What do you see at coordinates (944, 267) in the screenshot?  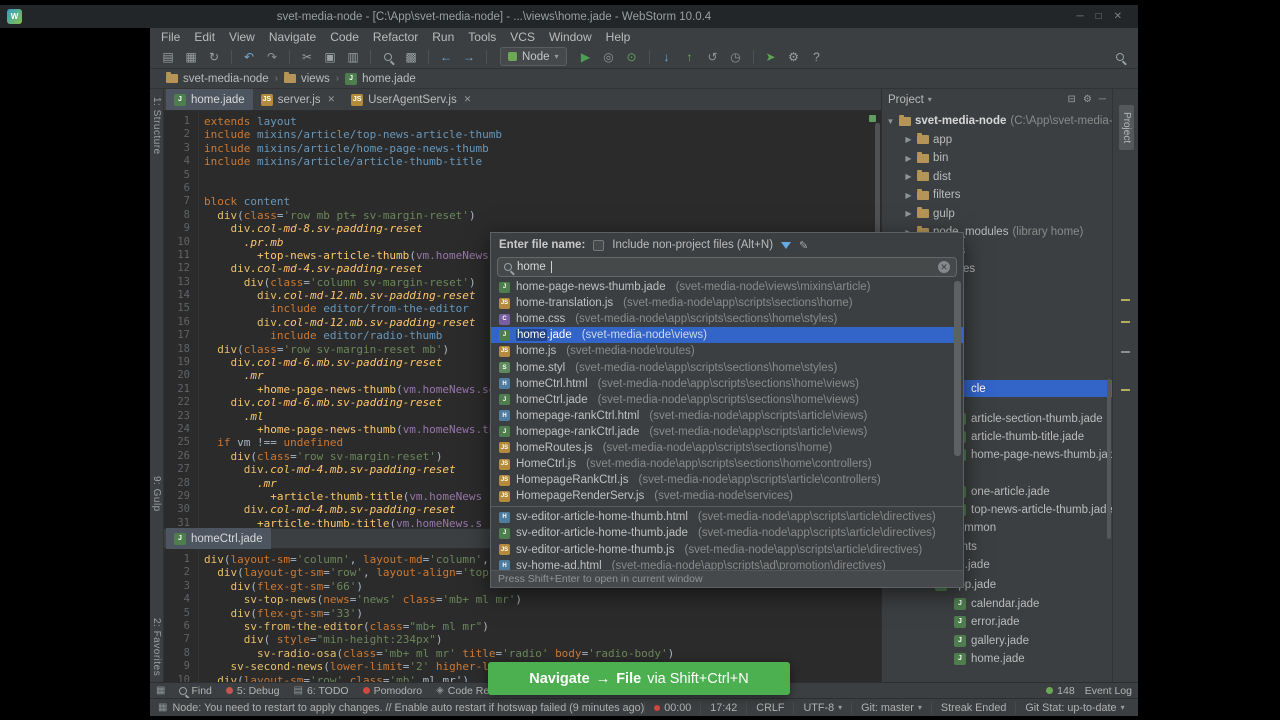 I see `clear-search-icon: ✕` at bounding box center [944, 267].